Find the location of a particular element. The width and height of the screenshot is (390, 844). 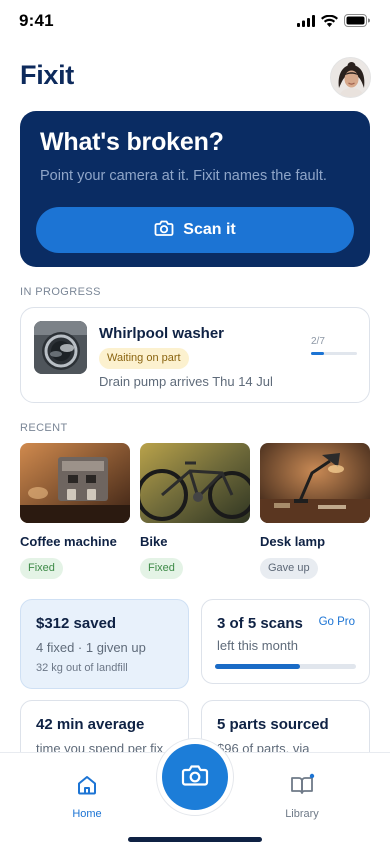

recent-label: RECENT is located at coordinates (44, 428).